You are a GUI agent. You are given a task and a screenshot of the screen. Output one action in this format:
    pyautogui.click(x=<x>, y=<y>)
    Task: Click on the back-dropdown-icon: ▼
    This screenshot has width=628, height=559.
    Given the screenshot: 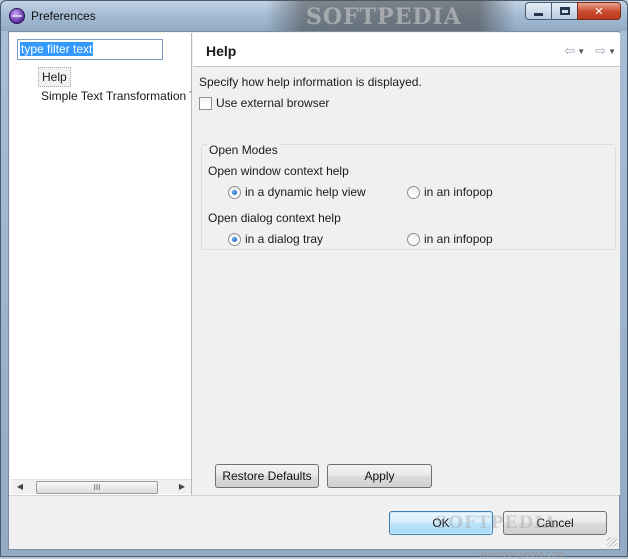 What is the action you would take?
    pyautogui.click(x=581, y=53)
    